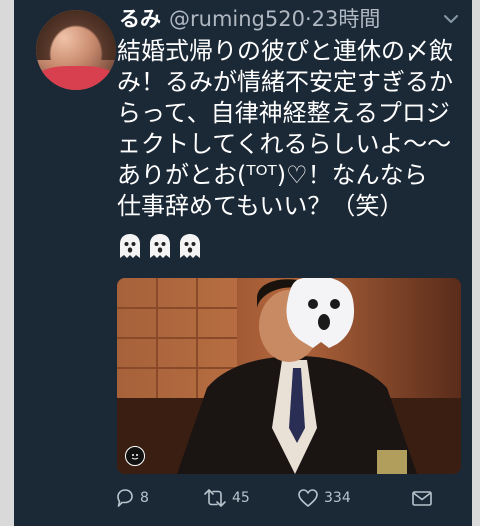 The height and width of the screenshot is (526, 480). I want to click on like-button: 334, so click(323, 498).